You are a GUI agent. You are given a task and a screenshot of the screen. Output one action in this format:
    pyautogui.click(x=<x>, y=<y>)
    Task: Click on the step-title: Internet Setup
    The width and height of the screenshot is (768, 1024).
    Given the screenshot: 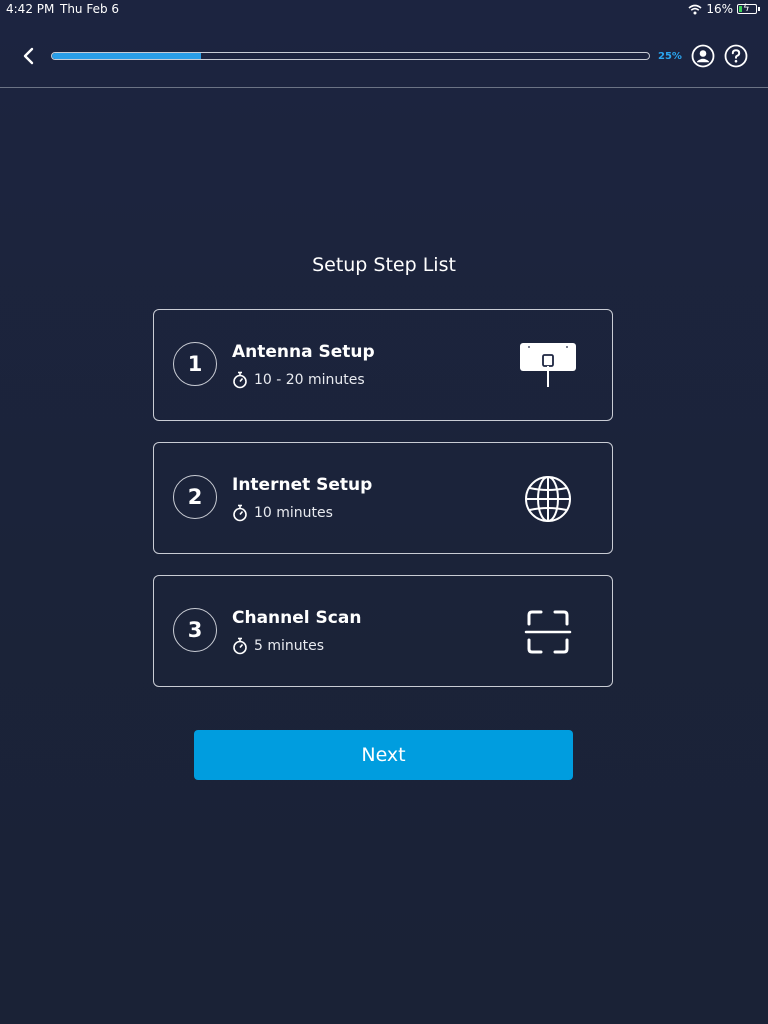 What is the action you would take?
    pyautogui.click(x=302, y=485)
    